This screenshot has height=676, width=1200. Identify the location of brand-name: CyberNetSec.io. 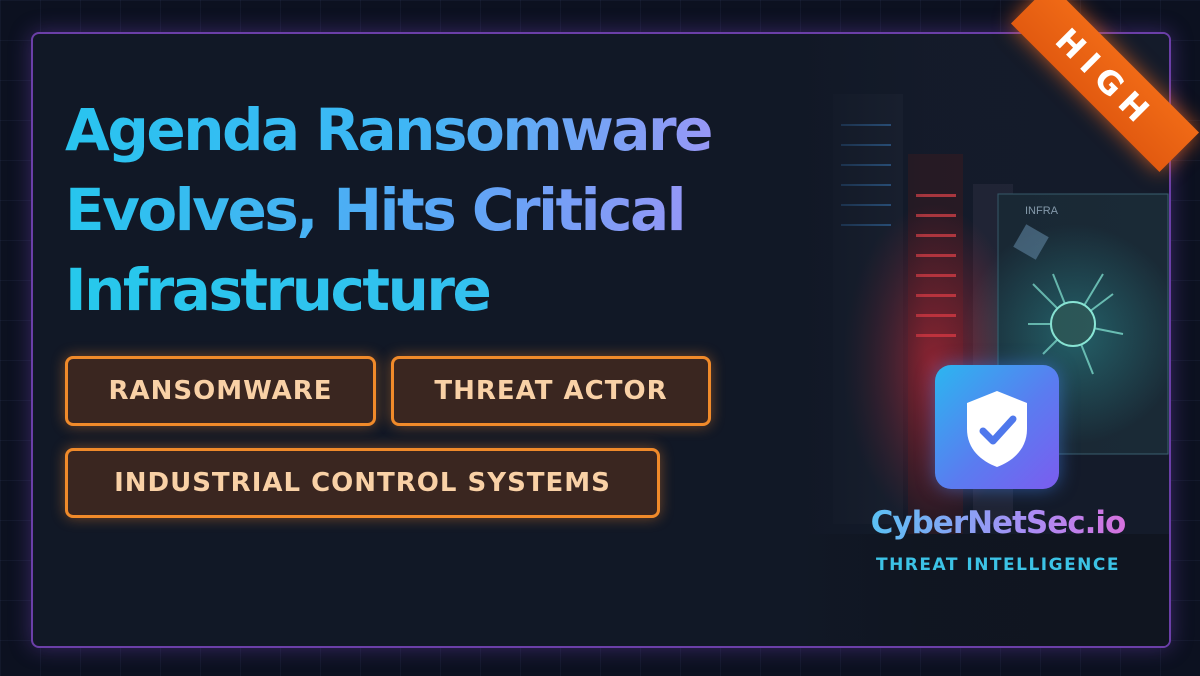
(998, 523).